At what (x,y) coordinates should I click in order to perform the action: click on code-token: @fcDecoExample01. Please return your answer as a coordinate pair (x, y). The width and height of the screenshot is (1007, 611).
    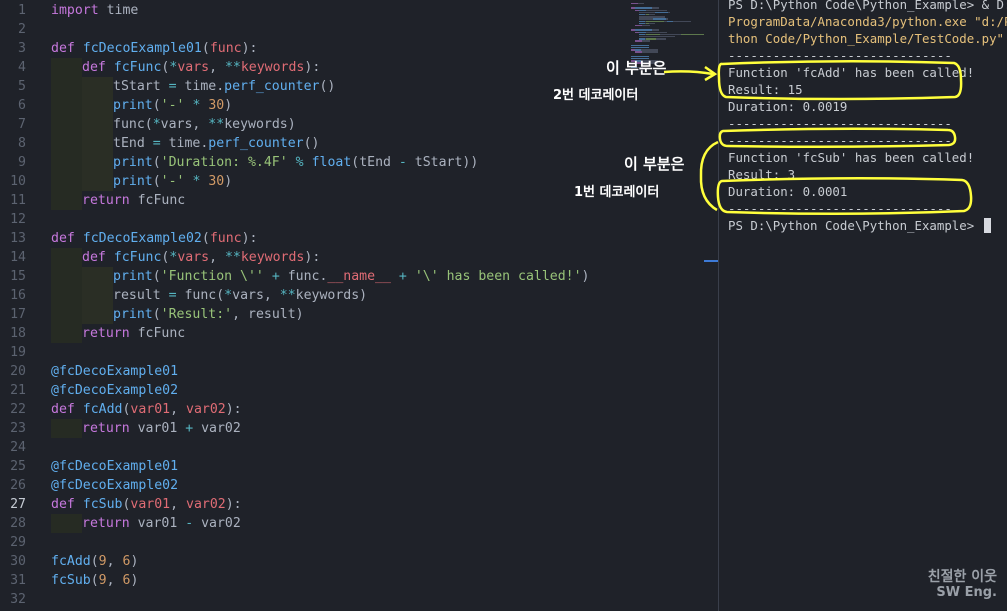
    Looking at the image, I should click on (115, 466).